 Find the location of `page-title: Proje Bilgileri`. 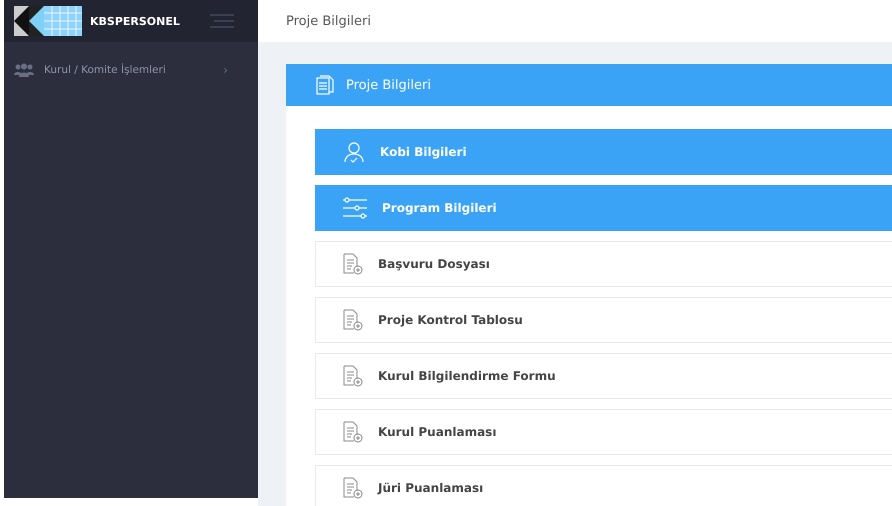

page-title: Proje Bilgileri is located at coordinates (328, 21).